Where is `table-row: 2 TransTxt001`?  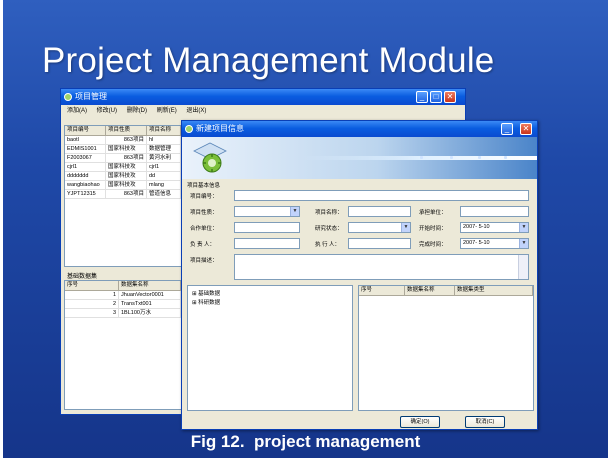 table-row: 2 TransTxt001 is located at coordinates (123, 304).